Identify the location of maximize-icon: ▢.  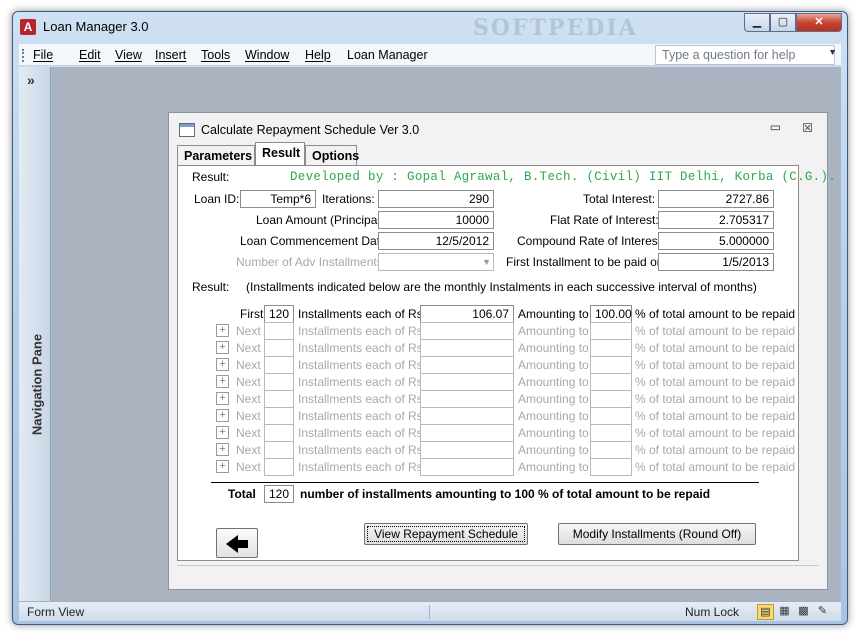
(783, 22).